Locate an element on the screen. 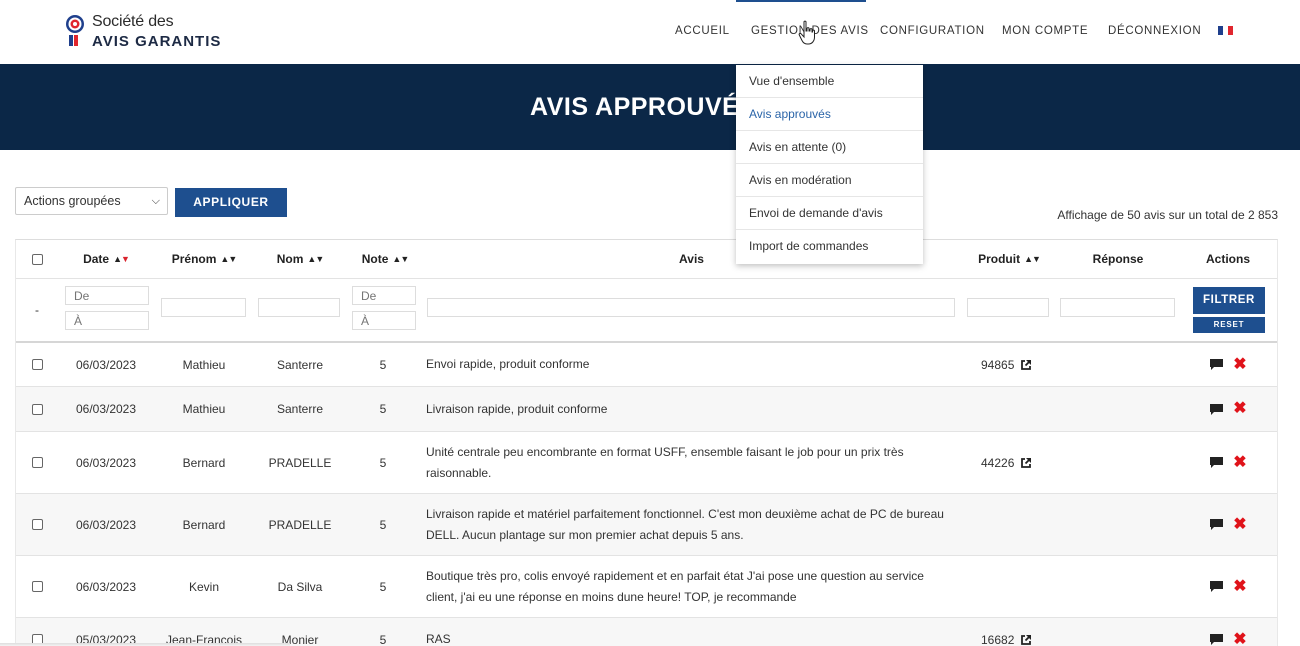  header-product: Produit ▲▼ is located at coordinates (1009, 259).